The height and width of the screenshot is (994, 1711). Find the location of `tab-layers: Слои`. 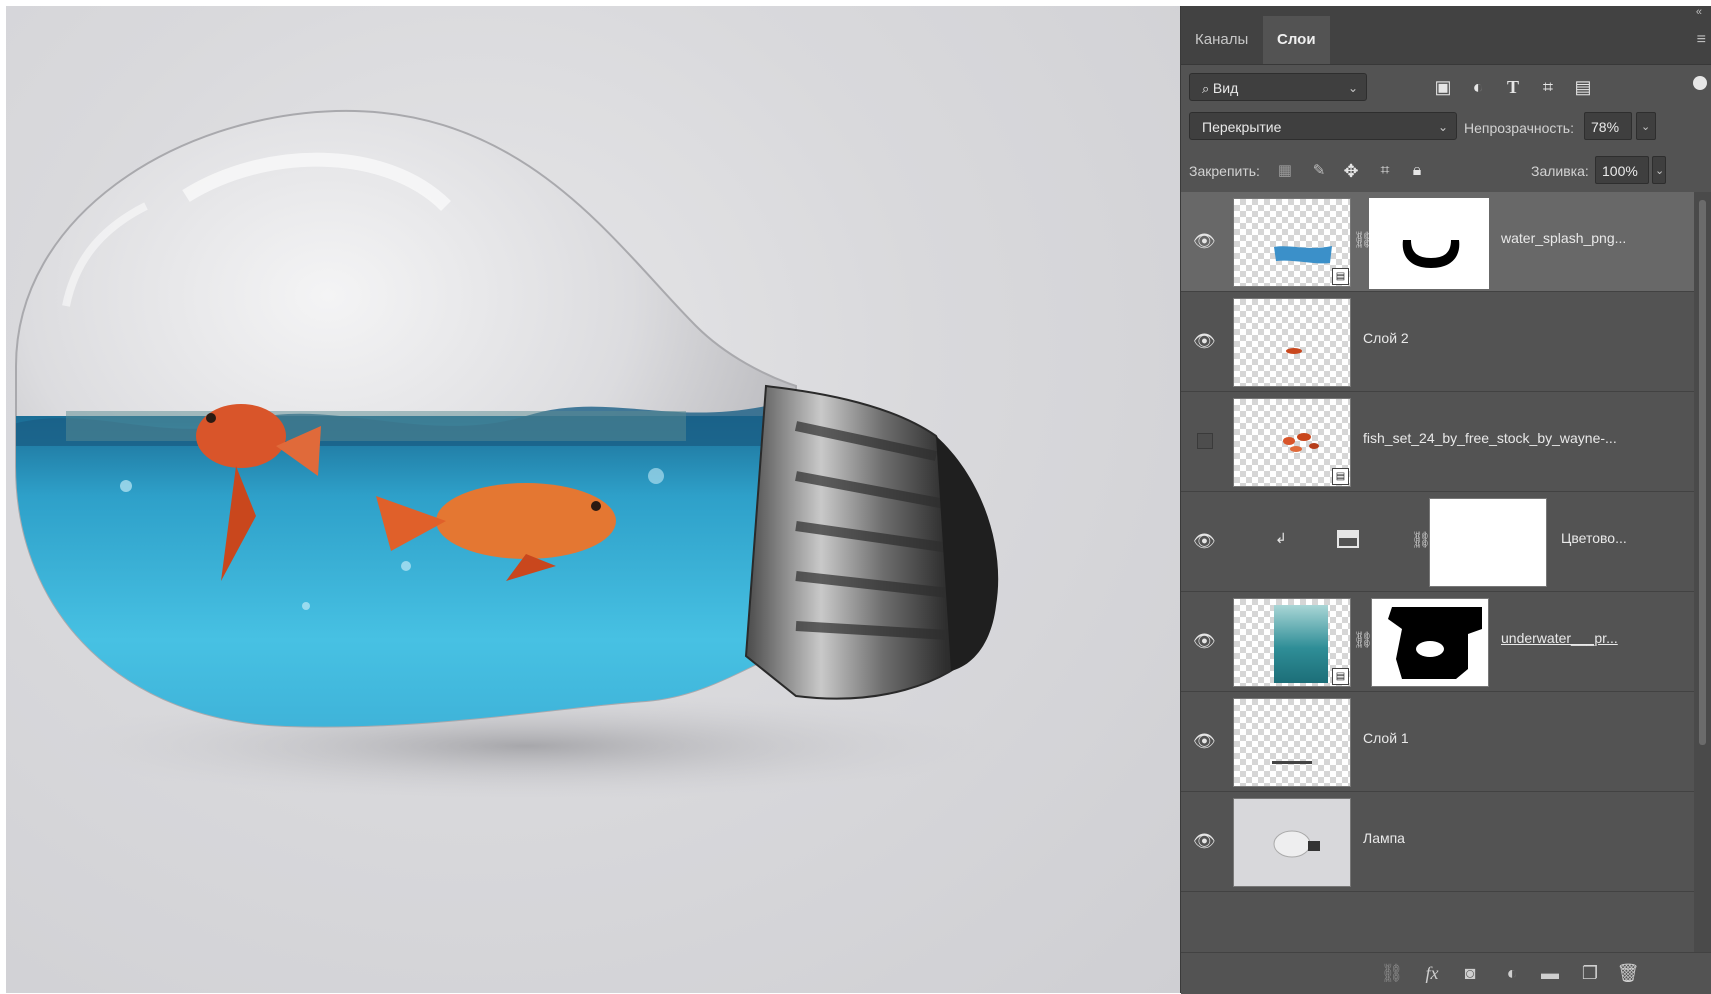

tab-layers: Слои is located at coordinates (1296, 40).